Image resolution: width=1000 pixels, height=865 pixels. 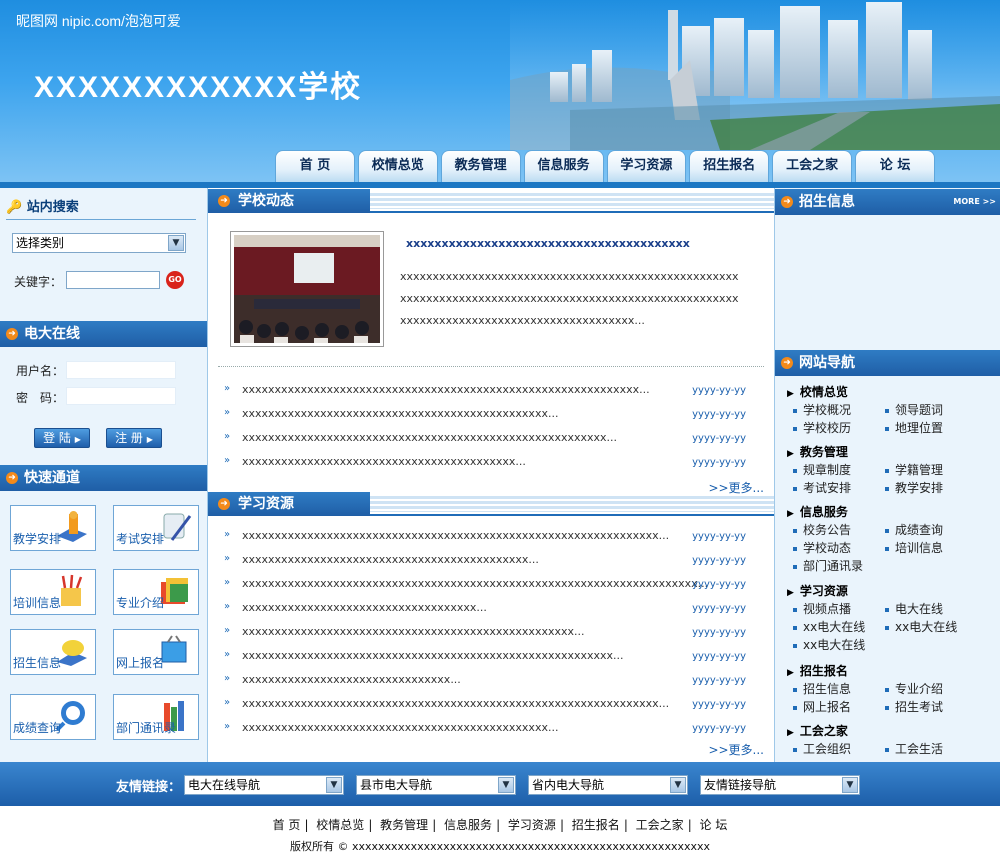 What do you see at coordinates (822, 547) in the screenshot?
I see `sitenav-link: 学校动态` at bounding box center [822, 547].